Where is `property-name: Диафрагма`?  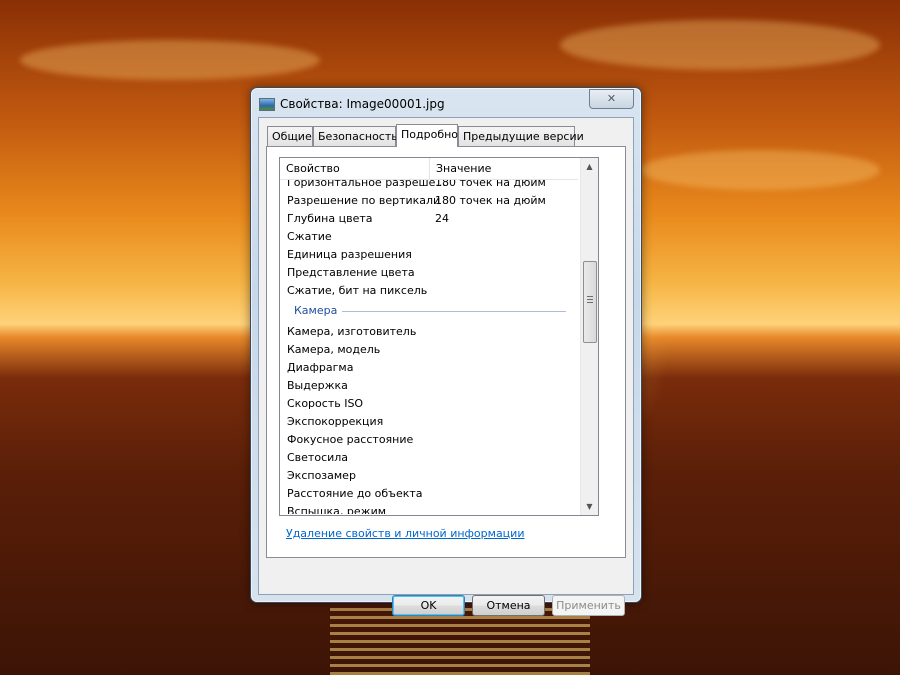
property-name: Диафрагма is located at coordinates (320, 367).